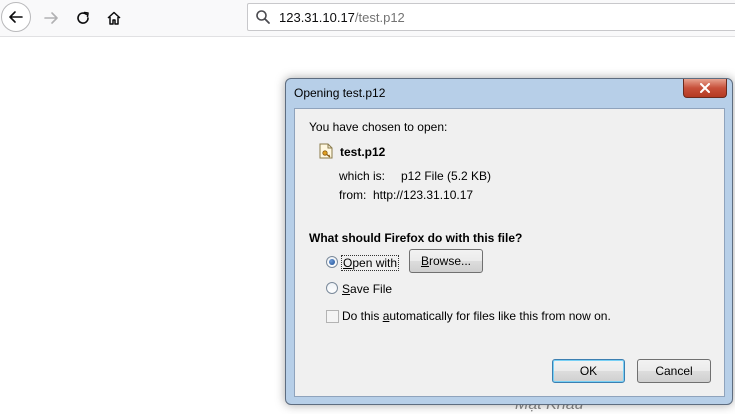 This screenshot has width=735, height=414. Describe the element at coordinates (326, 151) in the screenshot. I see `file-icon` at that location.